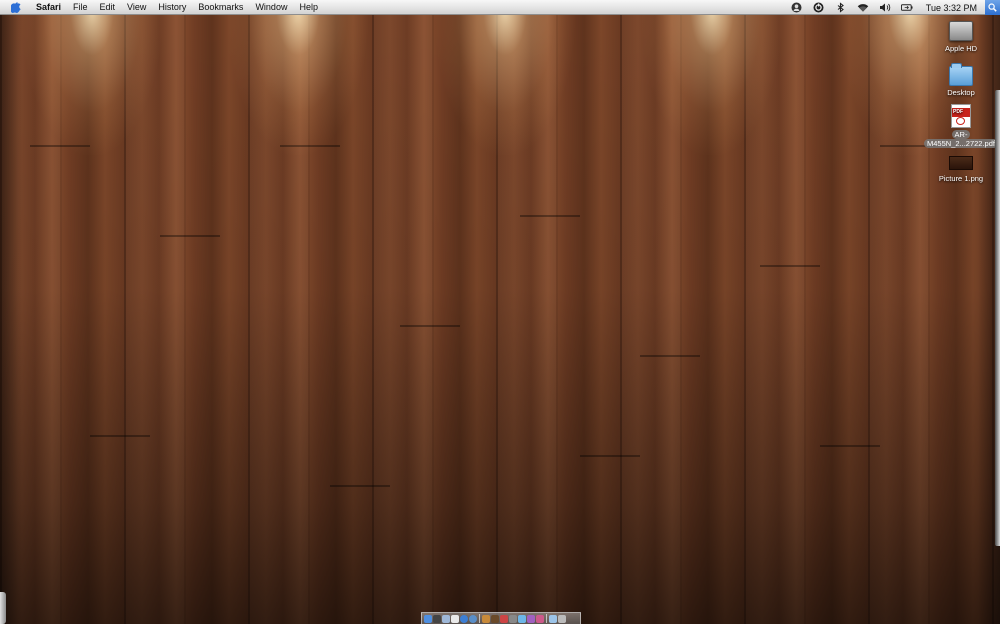 This screenshot has width=1000, height=624. What do you see at coordinates (486, 618) in the screenshot?
I see `iphoto-icon` at bounding box center [486, 618].